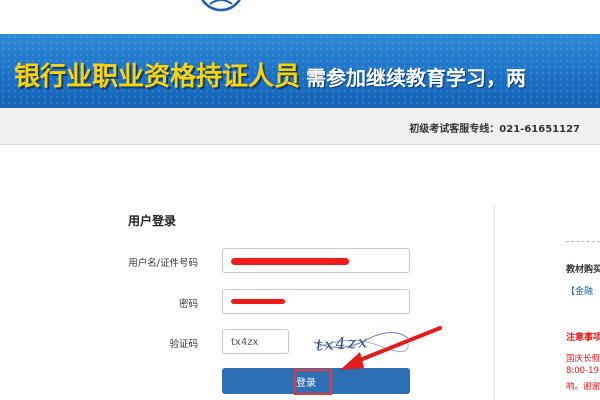  What do you see at coordinates (416, 78) in the screenshot?
I see `banner-rest-text: 需参加继续教育学习，两` at bounding box center [416, 78].